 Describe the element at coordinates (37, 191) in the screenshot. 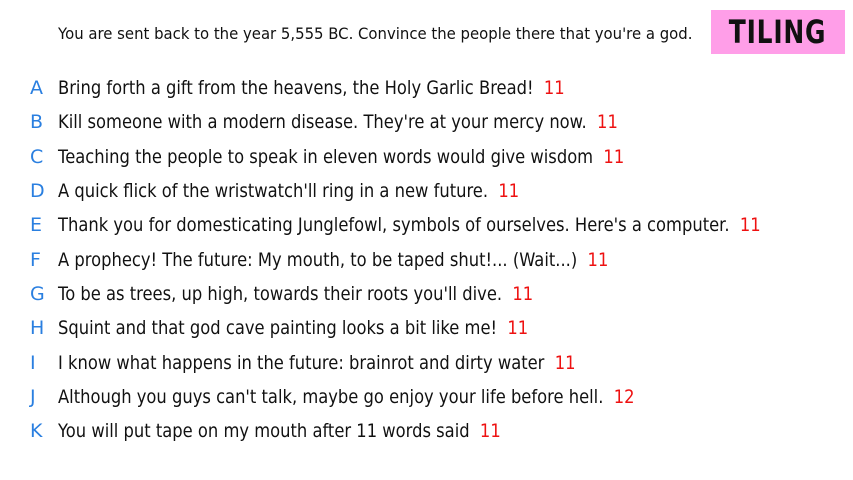

I see `answer-letter: D` at that location.